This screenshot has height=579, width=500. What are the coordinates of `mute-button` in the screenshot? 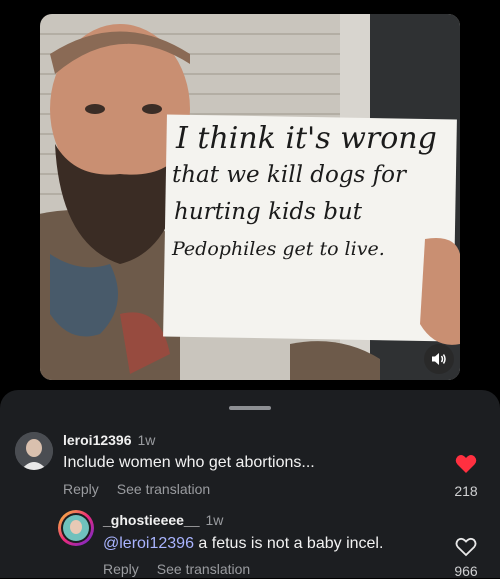 It's located at (439, 359).